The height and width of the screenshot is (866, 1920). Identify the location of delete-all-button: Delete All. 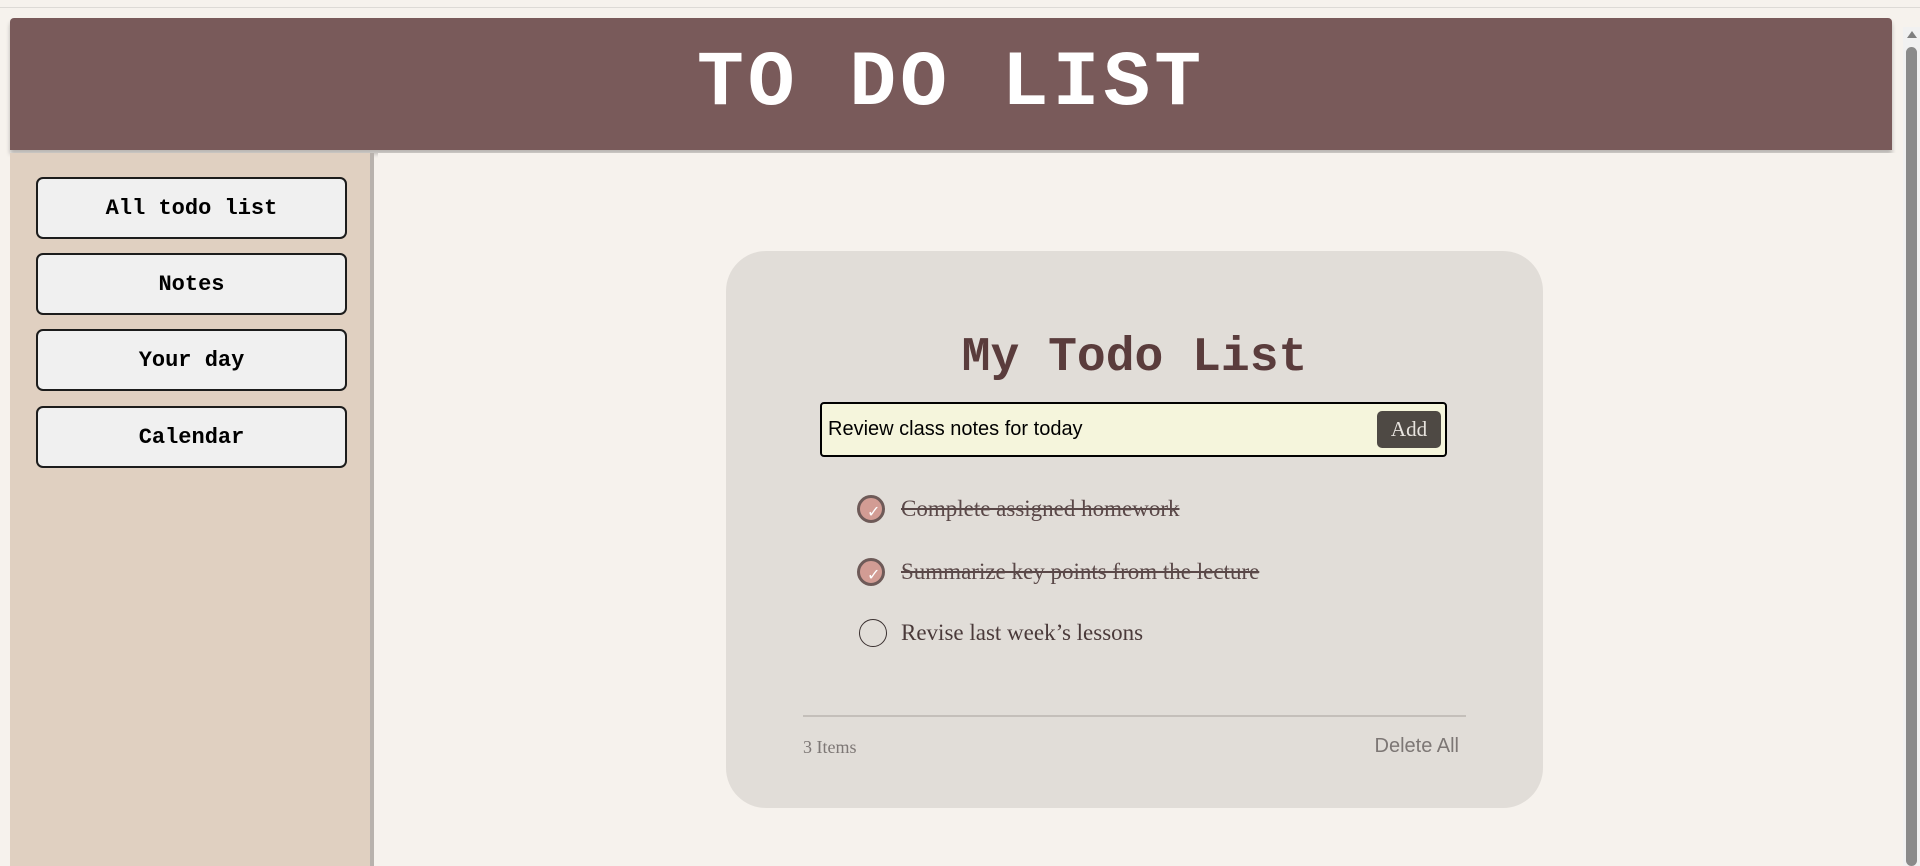
(1417, 746).